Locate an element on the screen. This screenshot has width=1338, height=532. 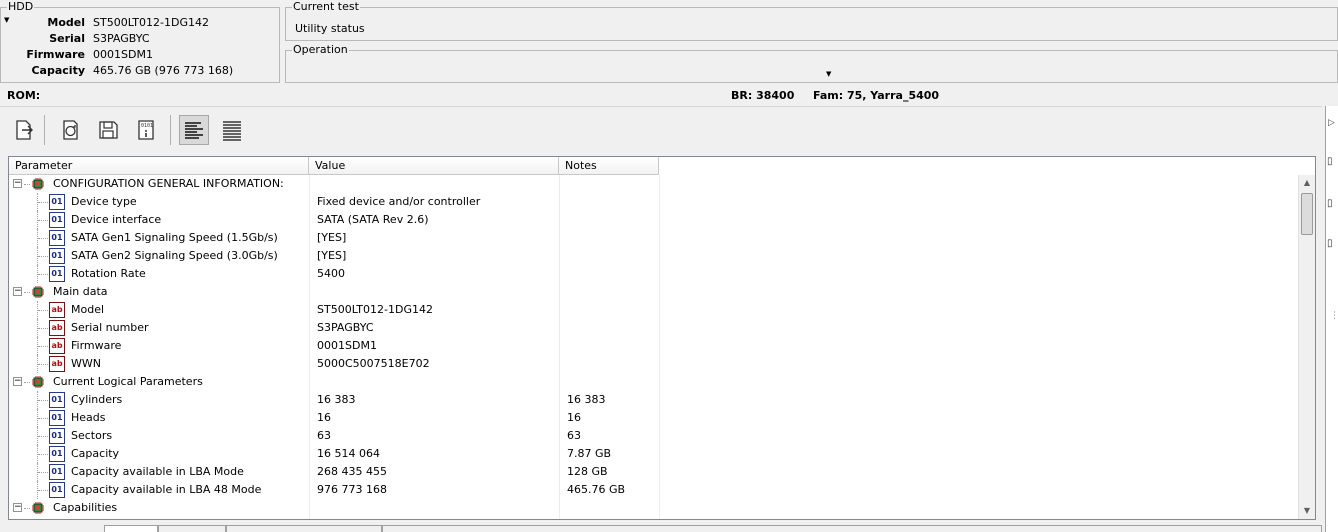
column-header-value: Value is located at coordinates (434, 166).